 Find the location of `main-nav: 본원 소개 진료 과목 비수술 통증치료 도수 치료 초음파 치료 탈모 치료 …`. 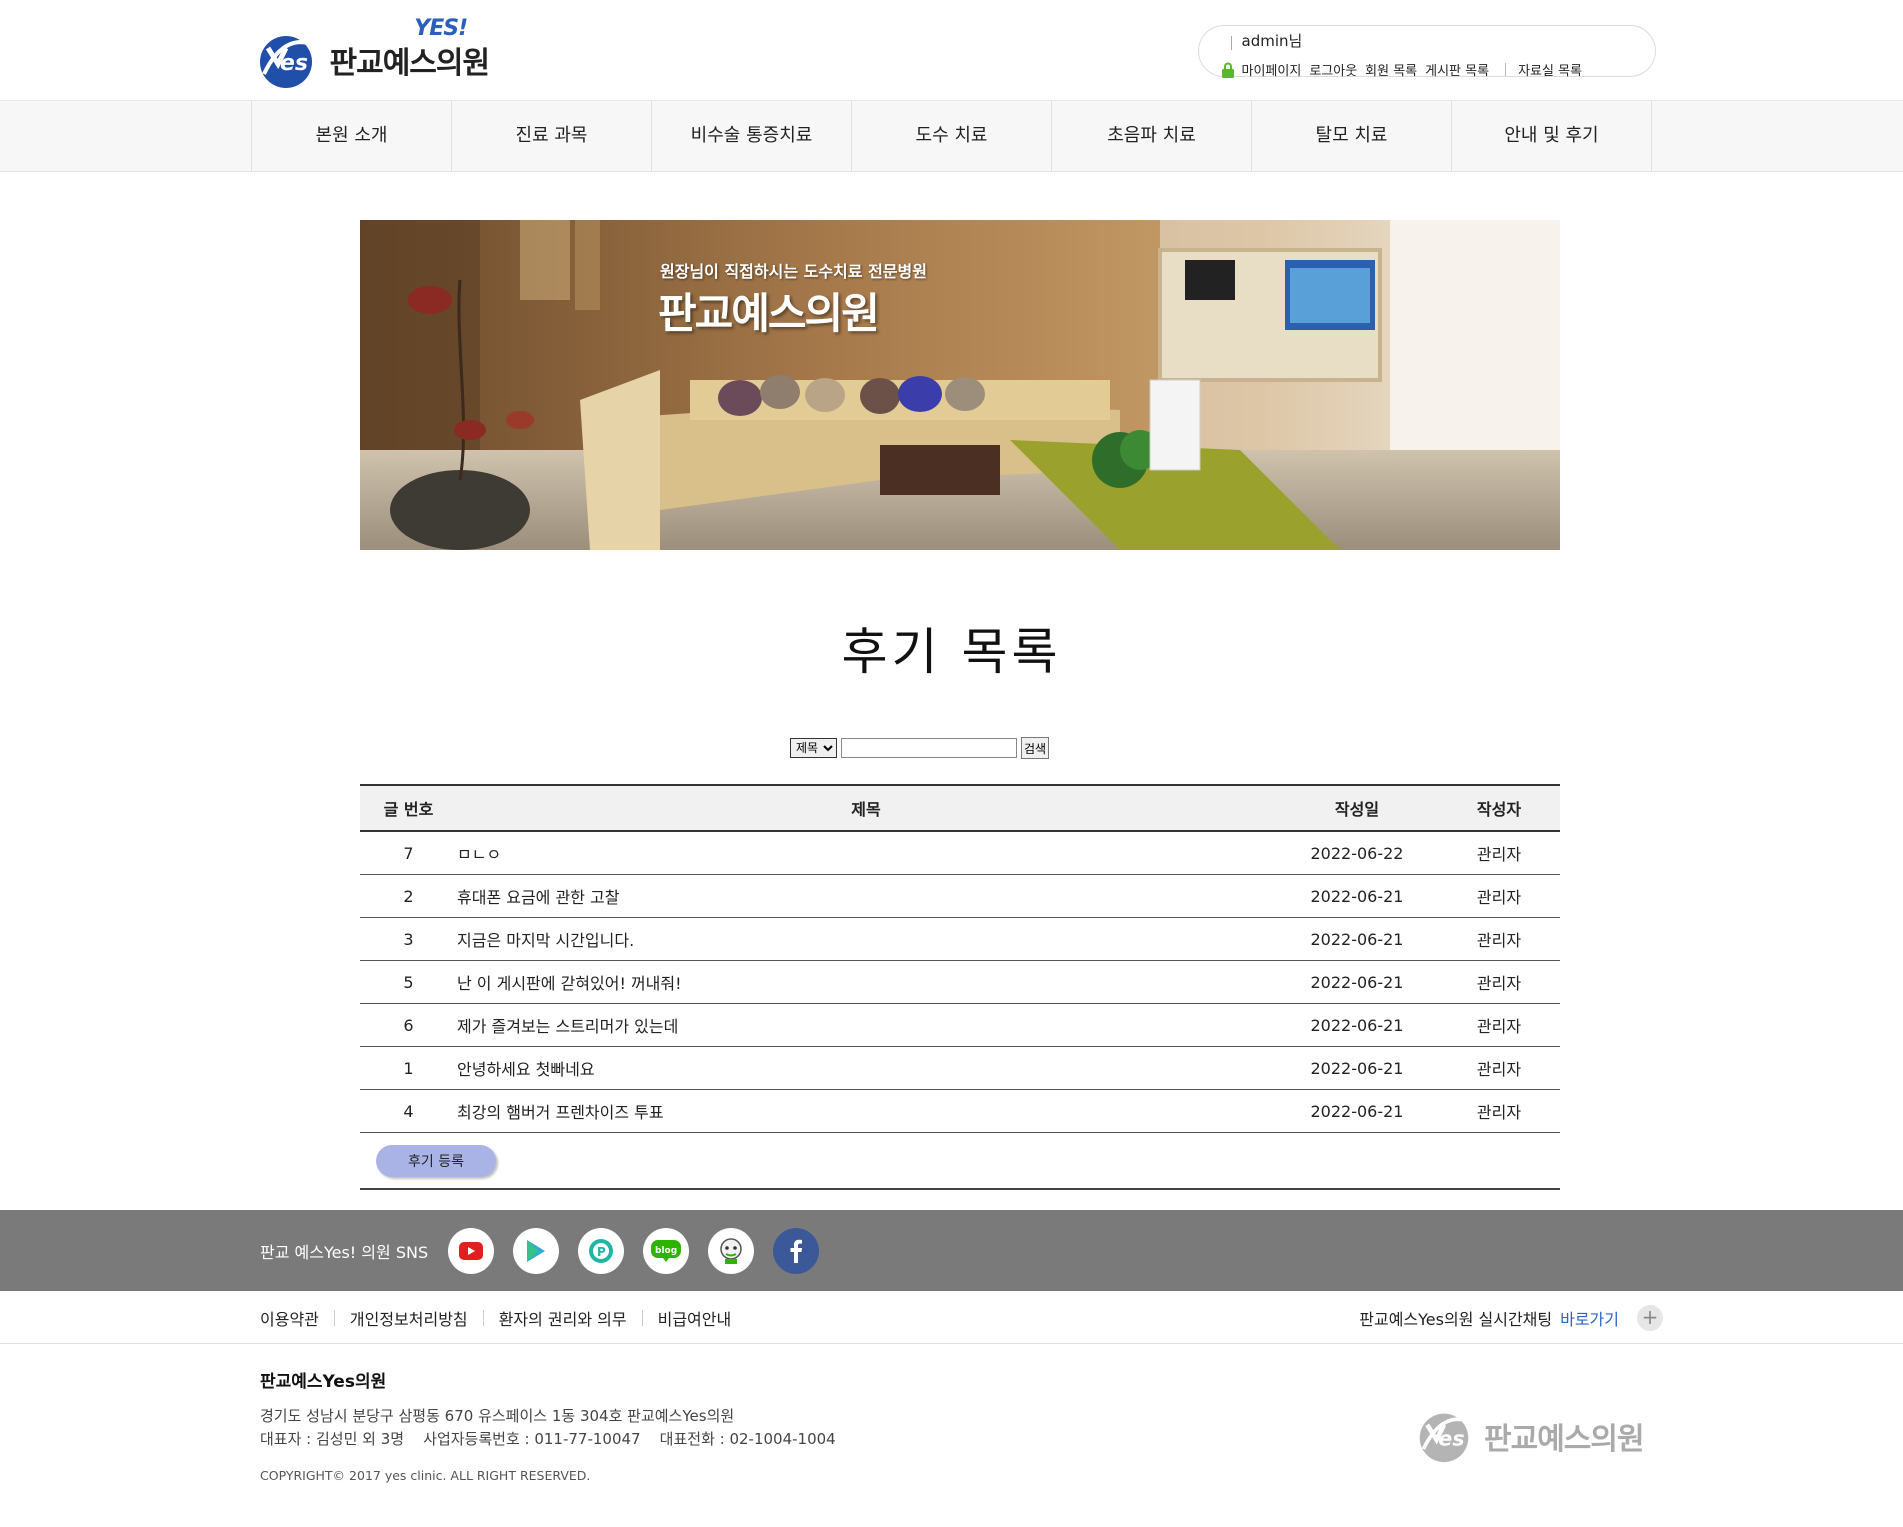

main-nav: 본원 소개 진료 과목 비수술 통증치료 도수 치료 초음파 치료 탈모 치료 … is located at coordinates (951, 136).